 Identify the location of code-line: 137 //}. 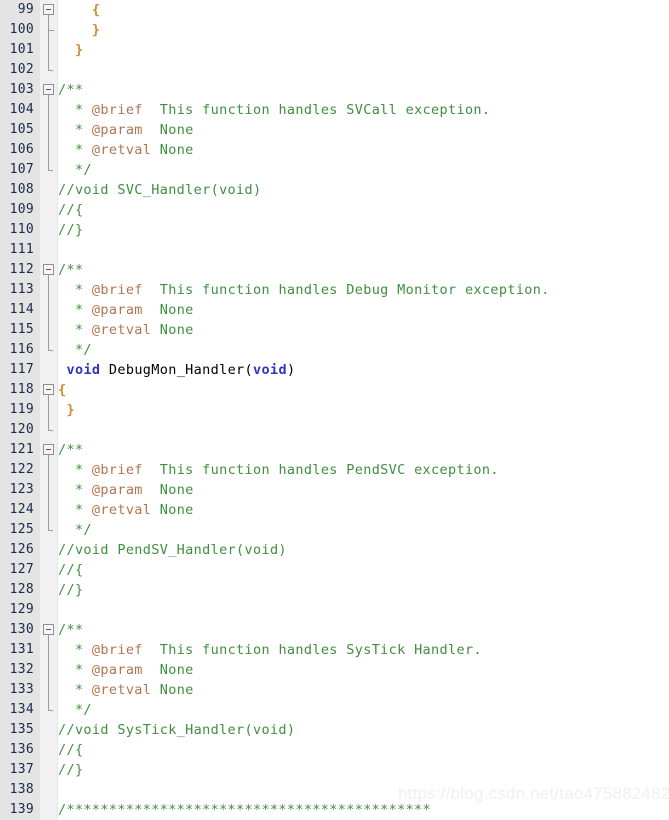
(334, 770).